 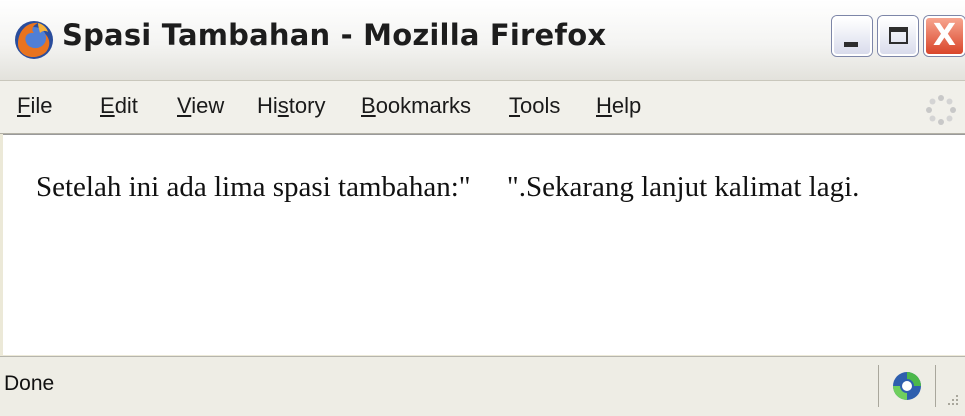 What do you see at coordinates (307, 105) in the screenshot?
I see `menu-history-post: tory` at bounding box center [307, 105].